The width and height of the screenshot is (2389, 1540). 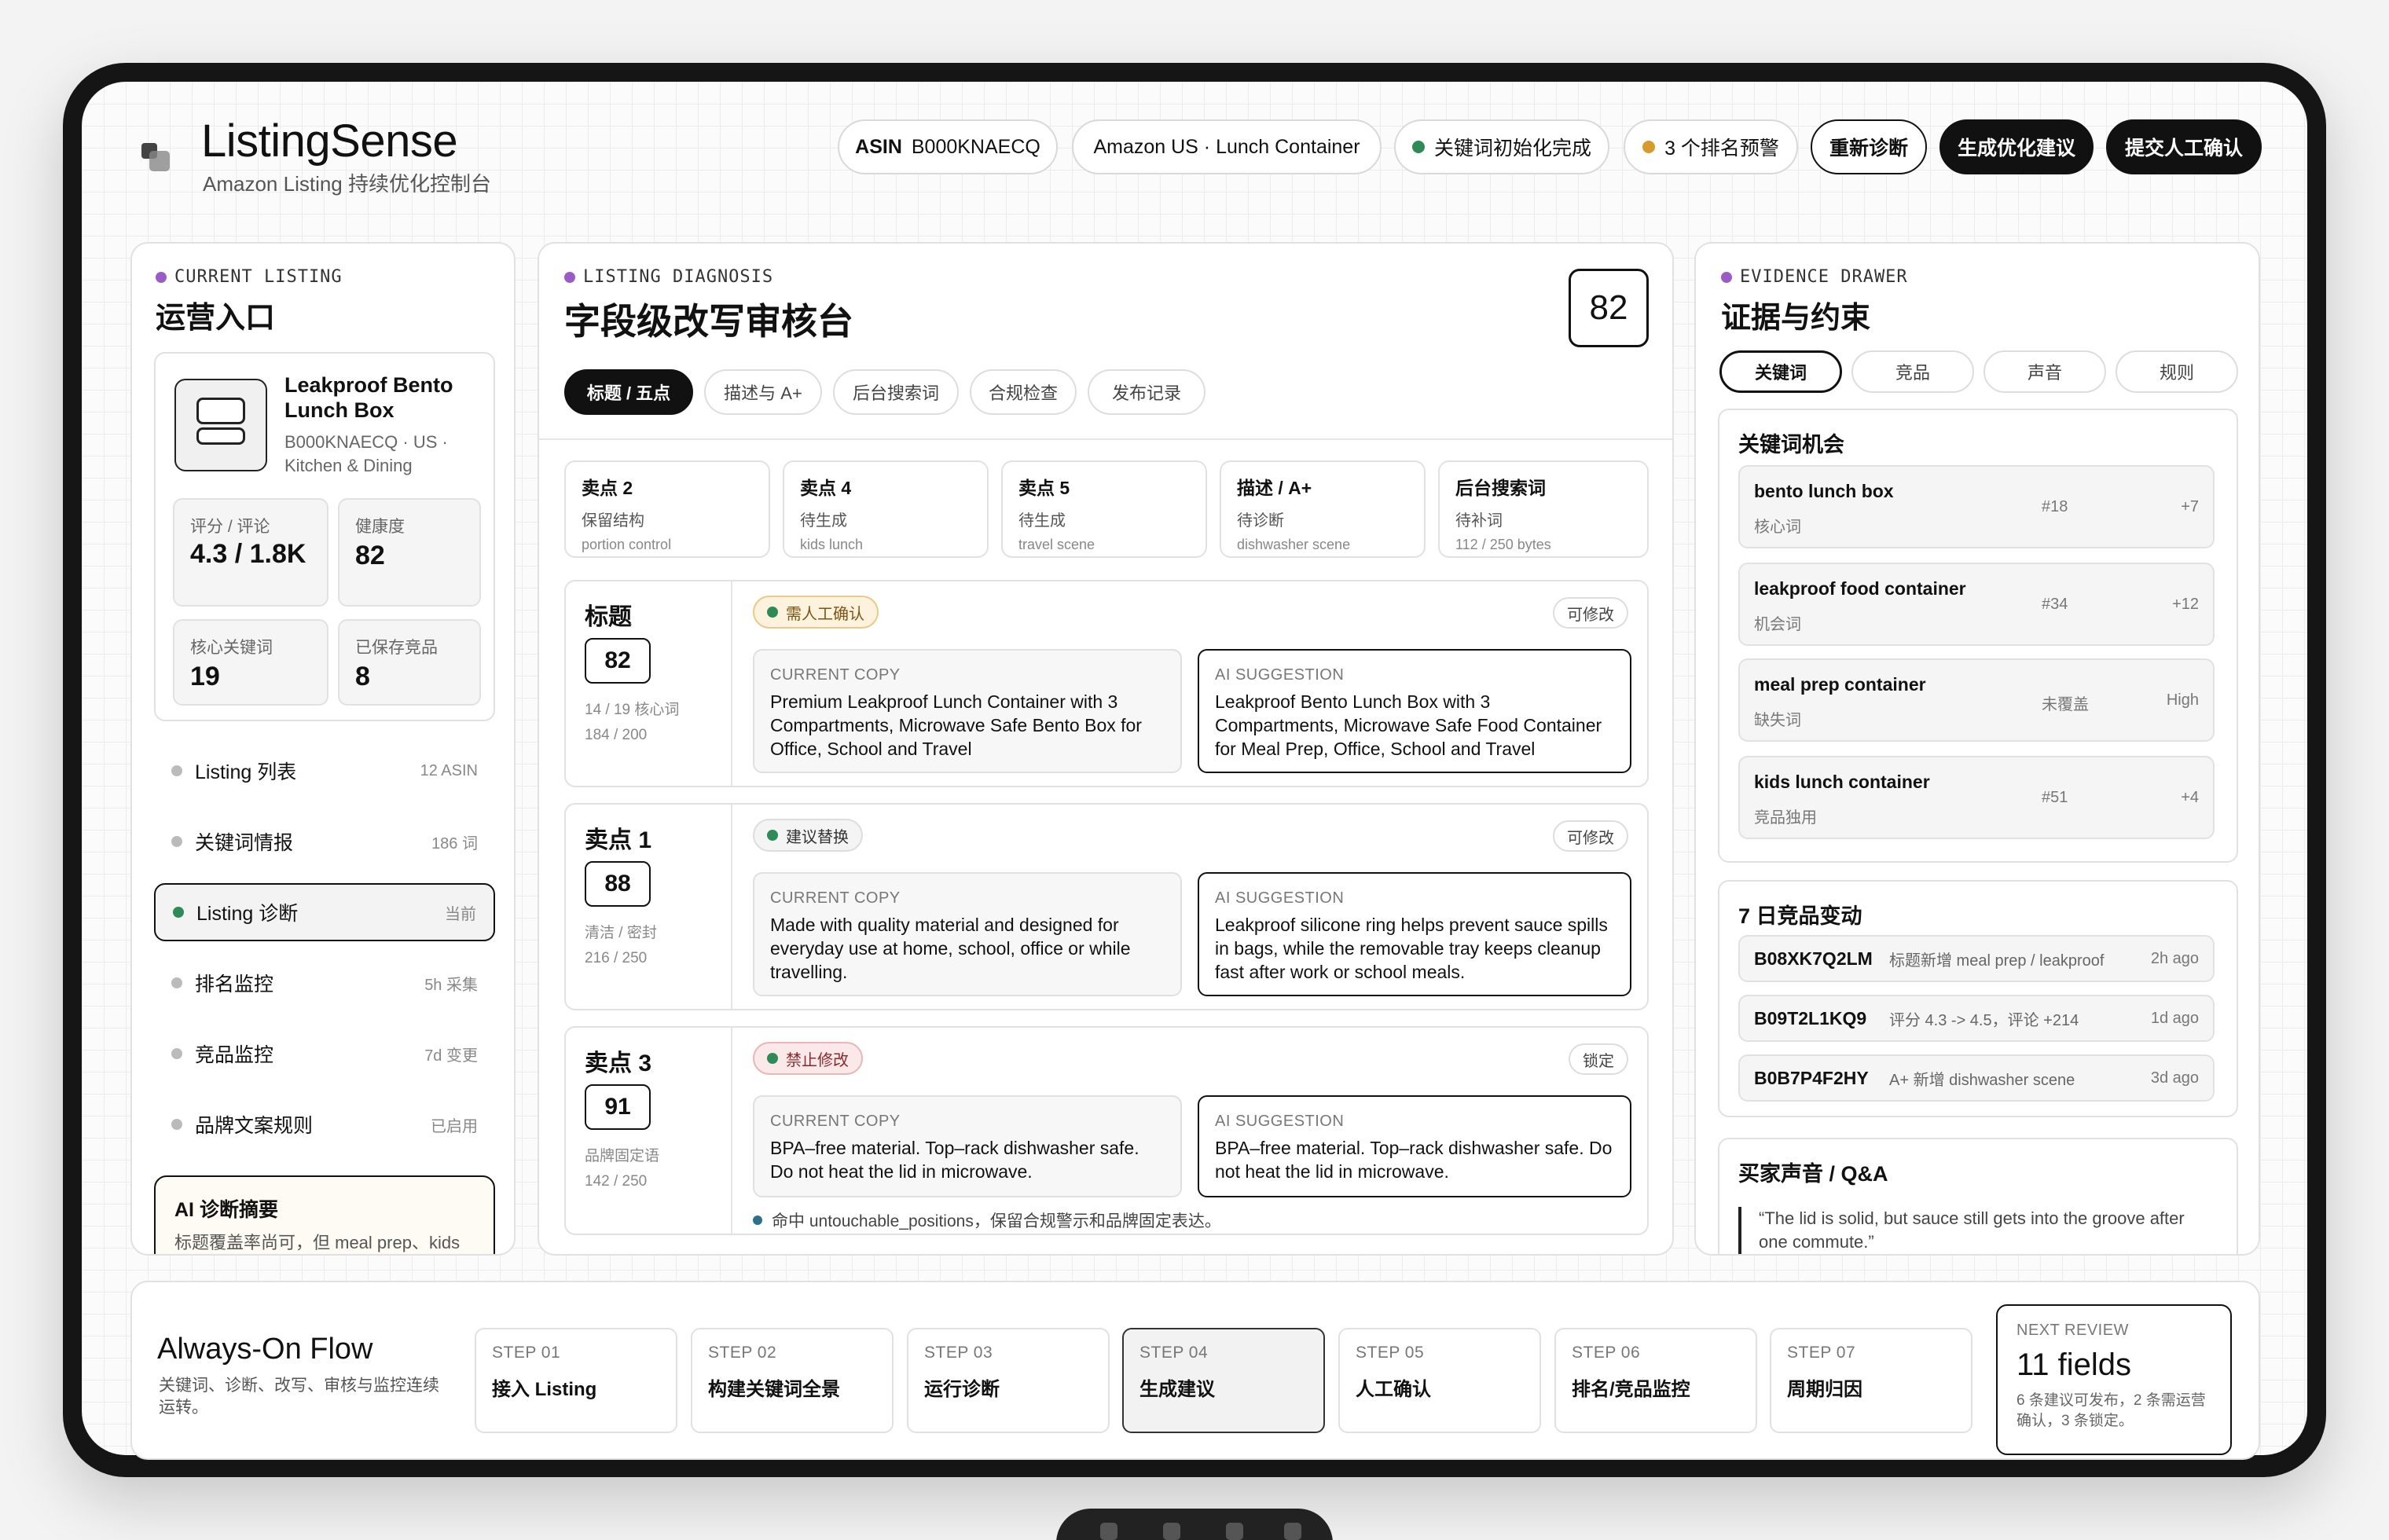 What do you see at coordinates (1814, 277) in the screenshot?
I see `right-kicker: EVIDENCE DRAWER` at bounding box center [1814, 277].